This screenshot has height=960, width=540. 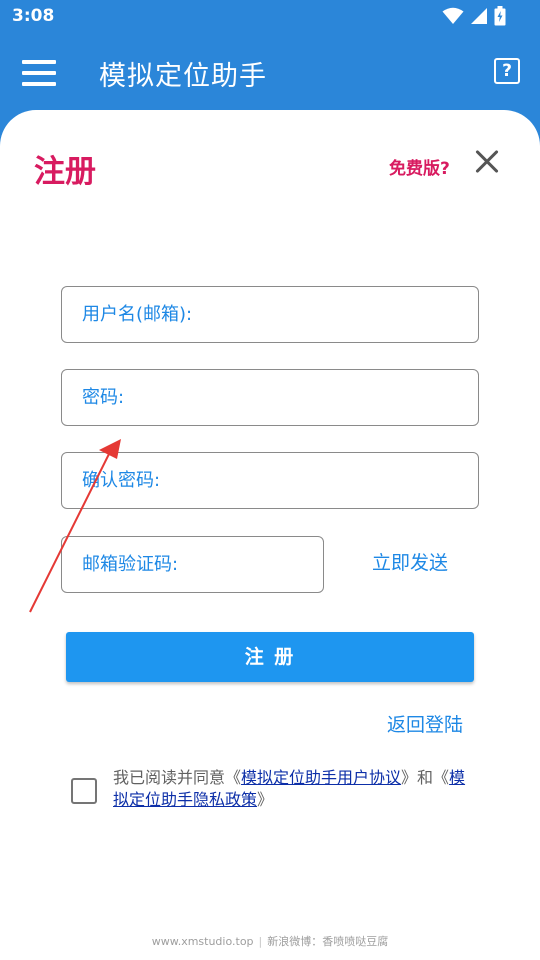 I want to click on page-title: 注册, so click(x=65, y=172).